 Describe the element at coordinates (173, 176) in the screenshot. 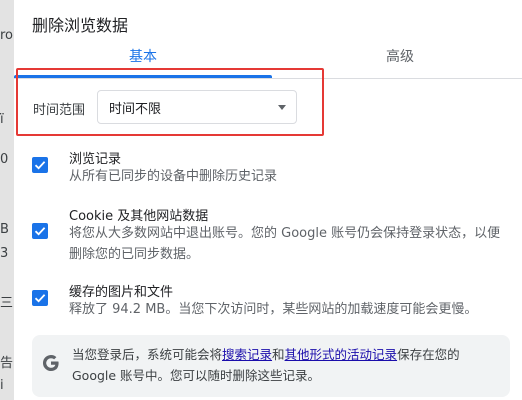

I see `option-description: 从所有已同步的设备中删除历史记录` at that location.